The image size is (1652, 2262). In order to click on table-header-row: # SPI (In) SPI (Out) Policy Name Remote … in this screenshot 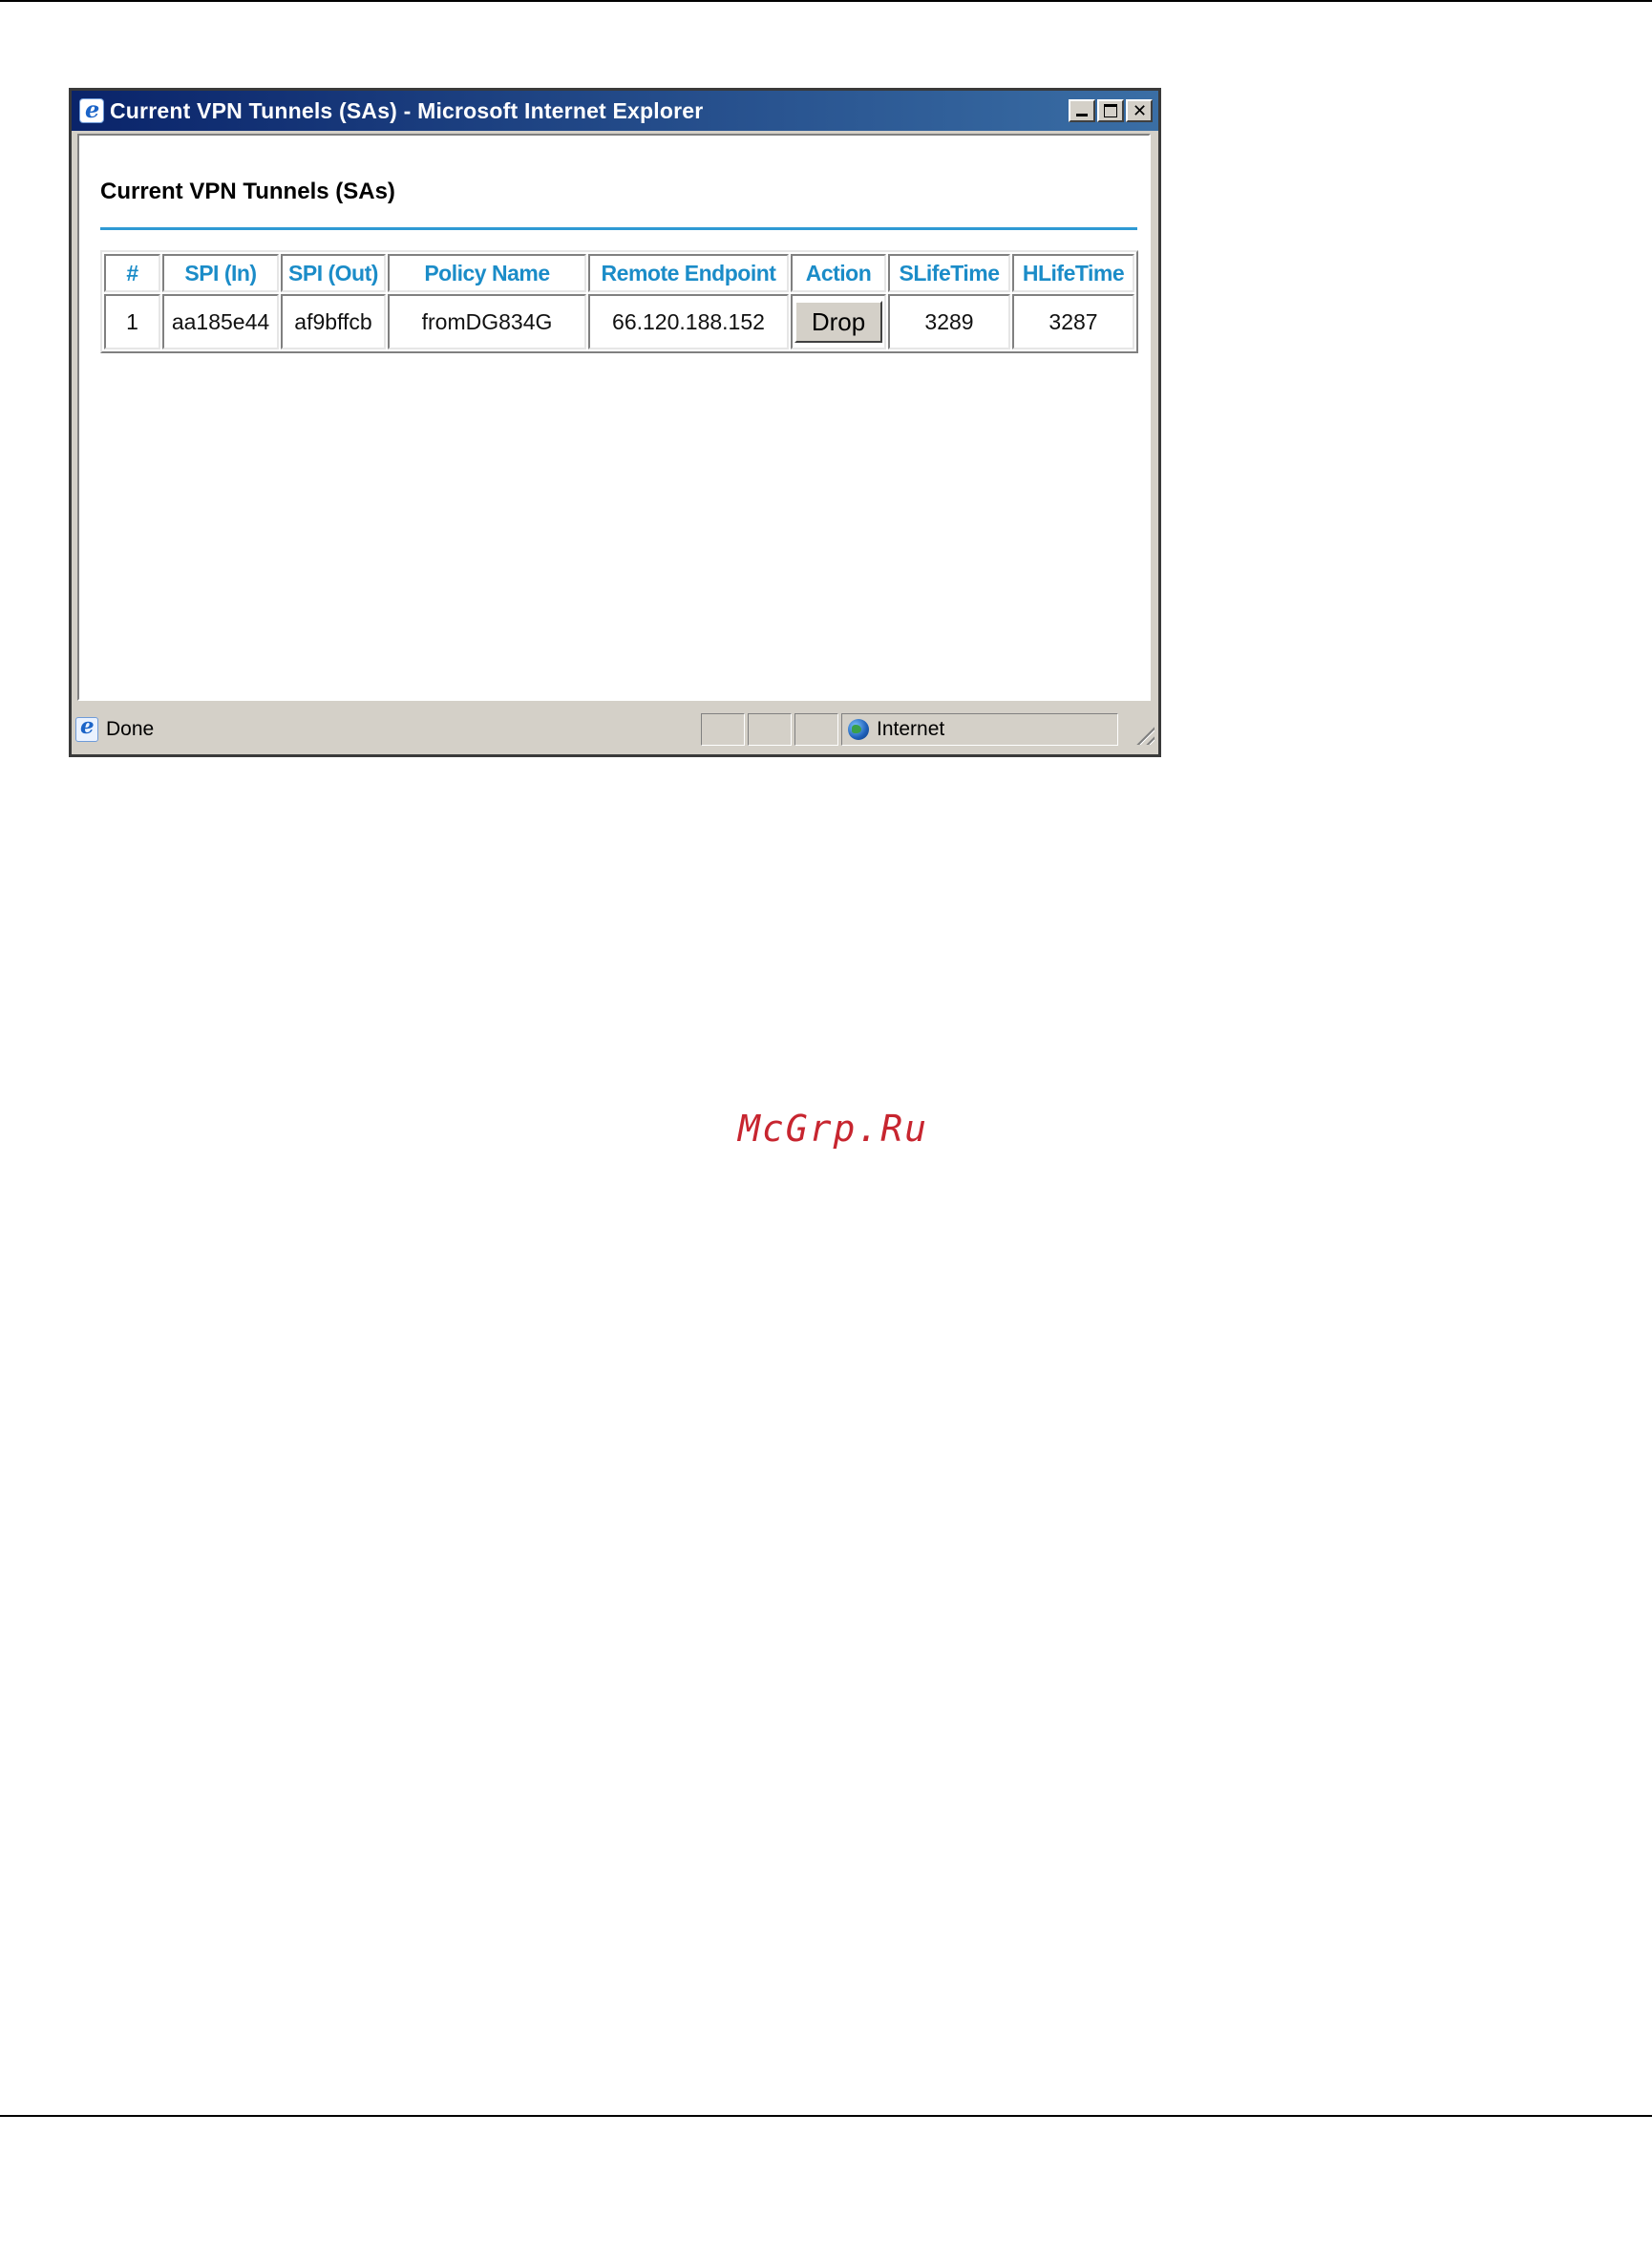, I will do `click(619, 273)`.